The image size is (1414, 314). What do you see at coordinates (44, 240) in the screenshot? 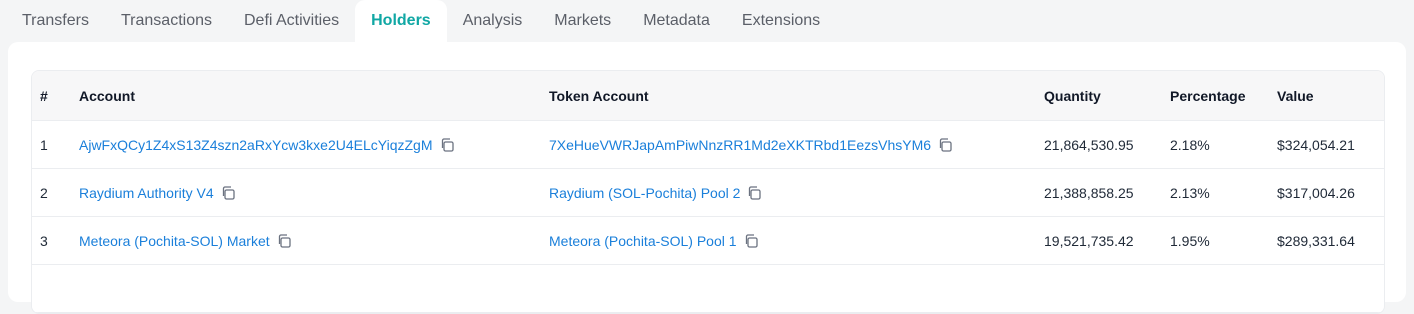
I see `row-index: 3` at bounding box center [44, 240].